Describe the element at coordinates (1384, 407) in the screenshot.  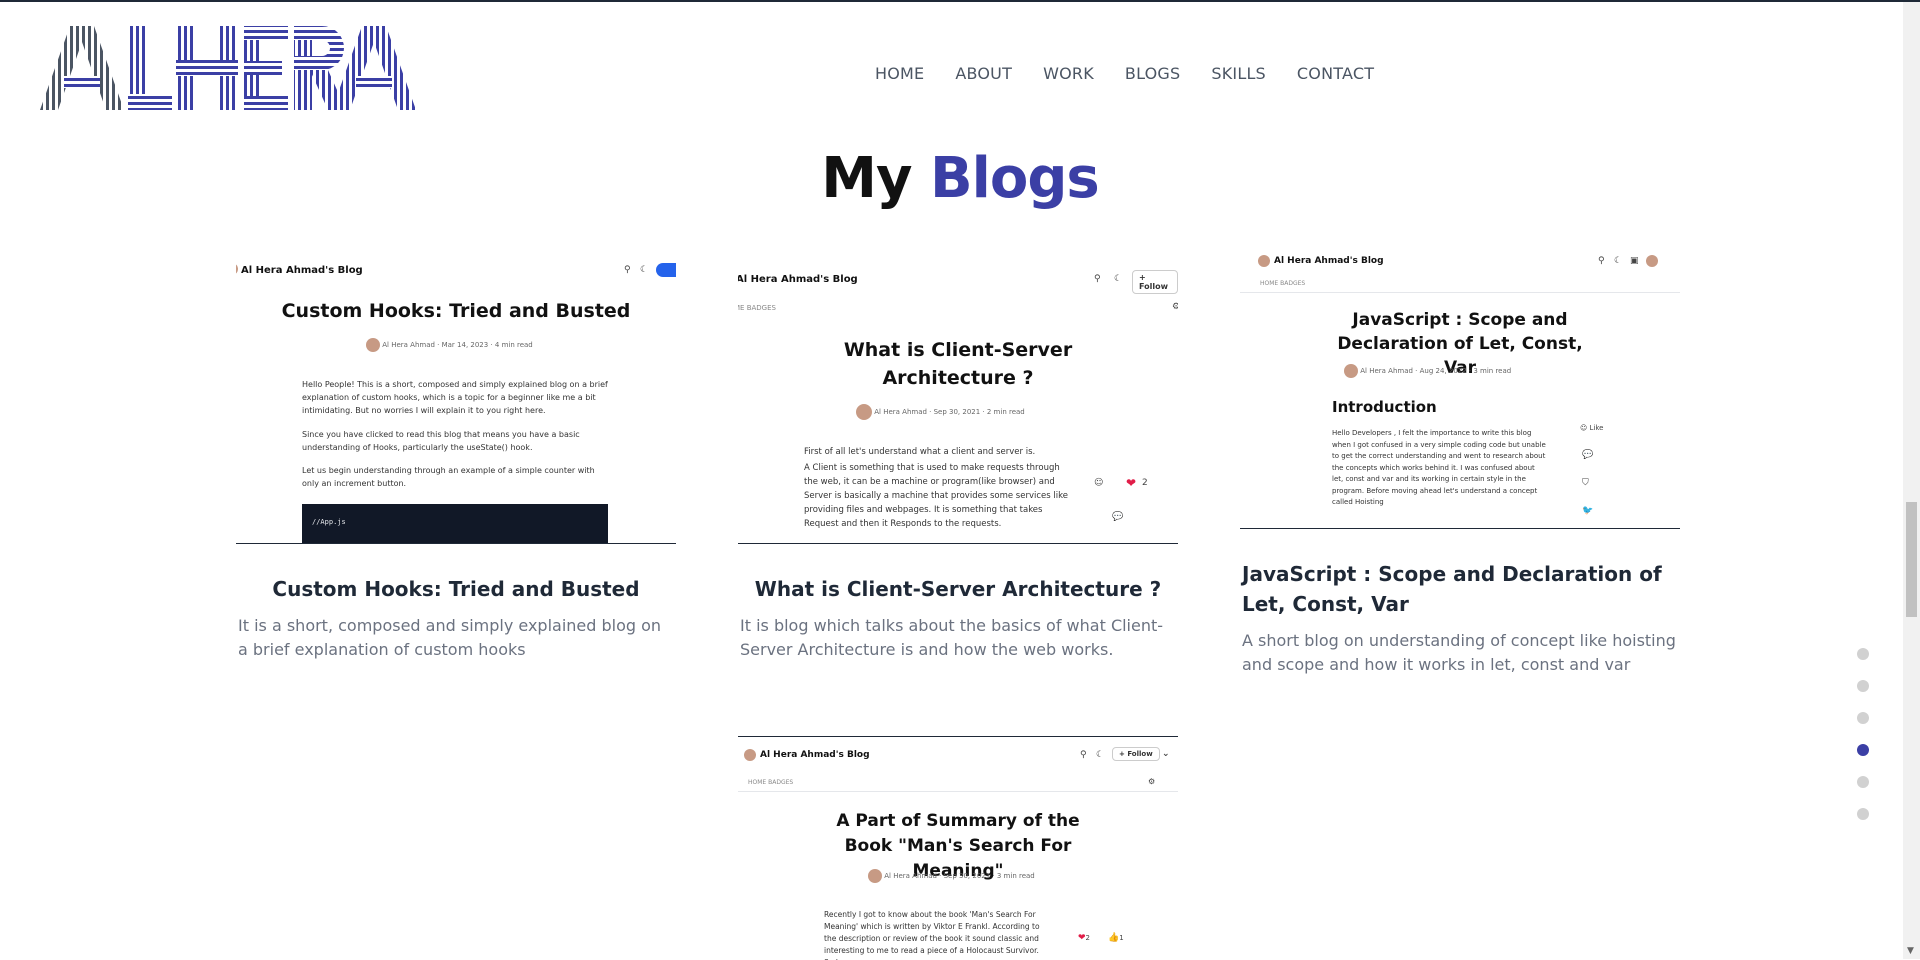
I see `blog-heading: Introduction` at that location.